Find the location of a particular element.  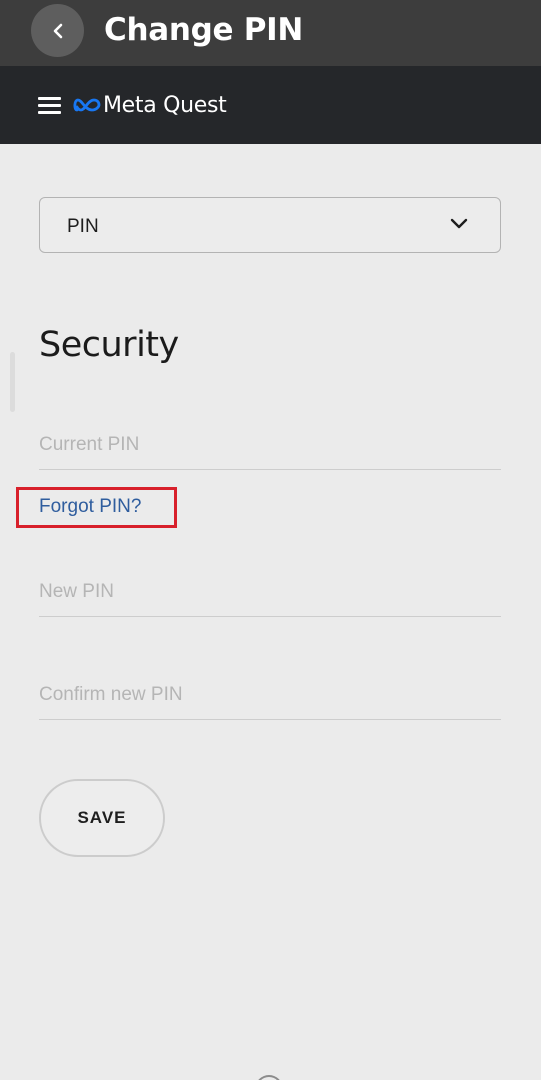

confirm-pin-input is located at coordinates (270, 694).